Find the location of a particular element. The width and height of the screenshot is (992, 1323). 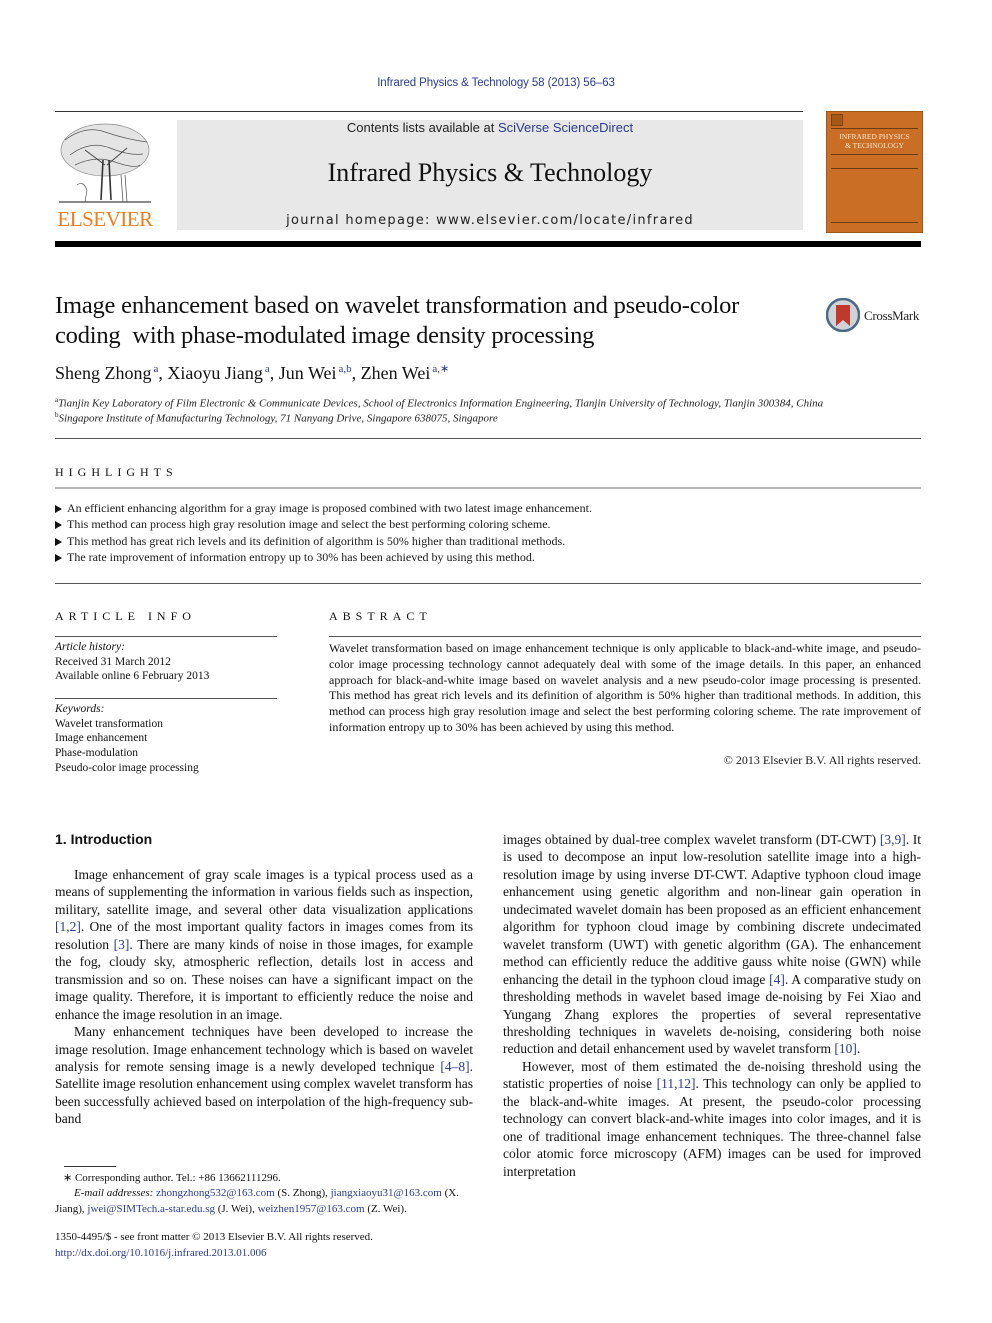

cover-publisher-mark is located at coordinates (837, 120).